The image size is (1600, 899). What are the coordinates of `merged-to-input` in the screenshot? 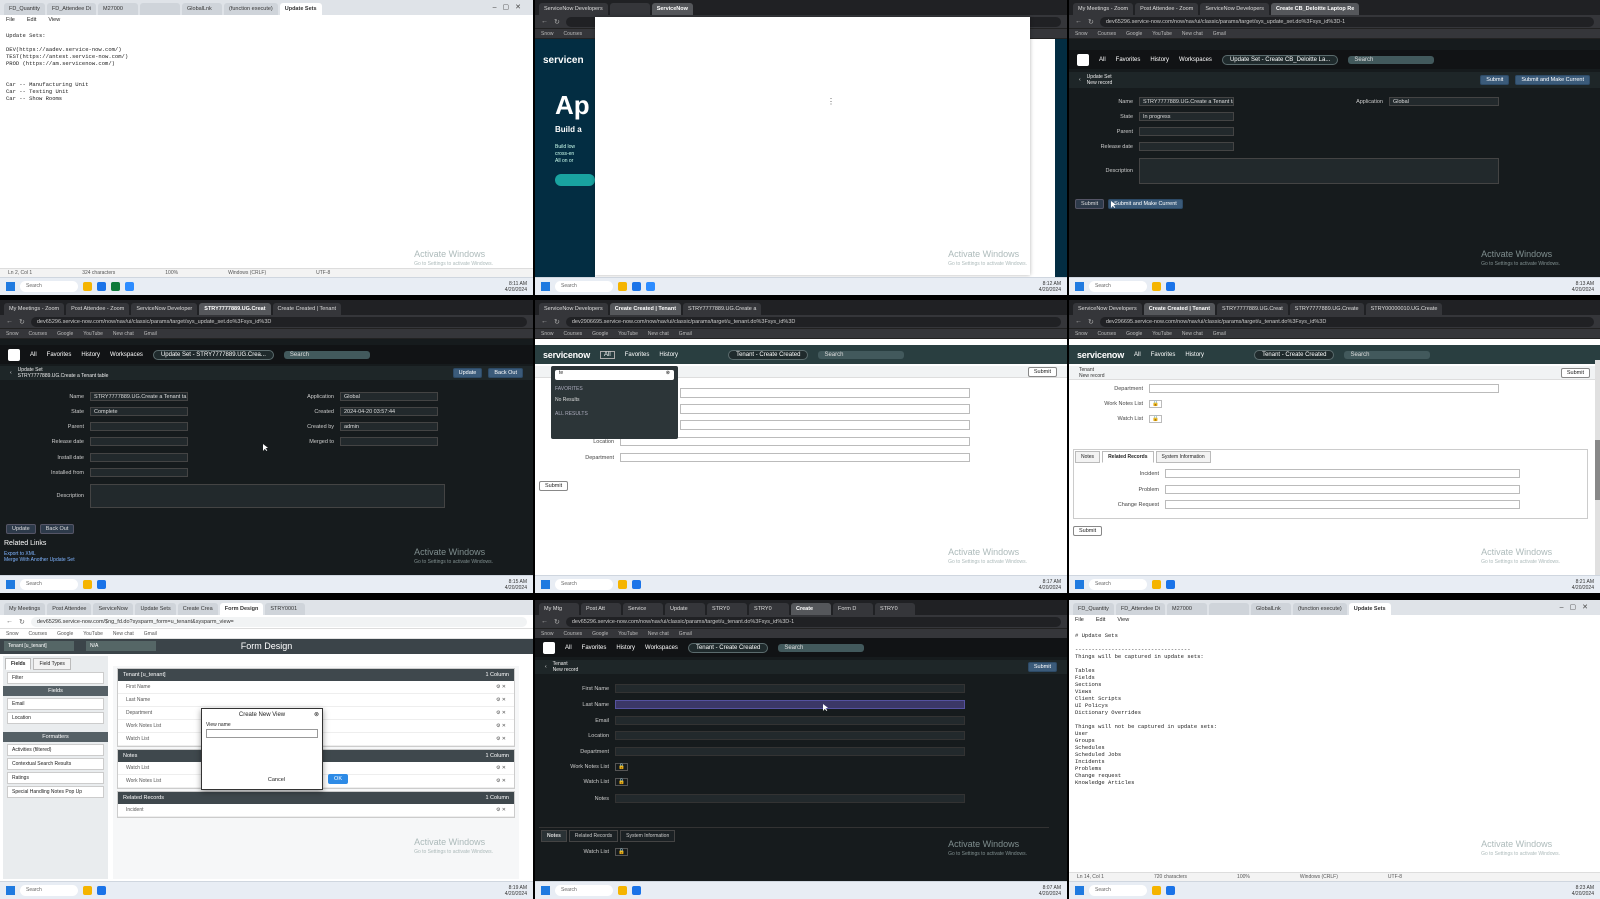 It's located at (389, 441).